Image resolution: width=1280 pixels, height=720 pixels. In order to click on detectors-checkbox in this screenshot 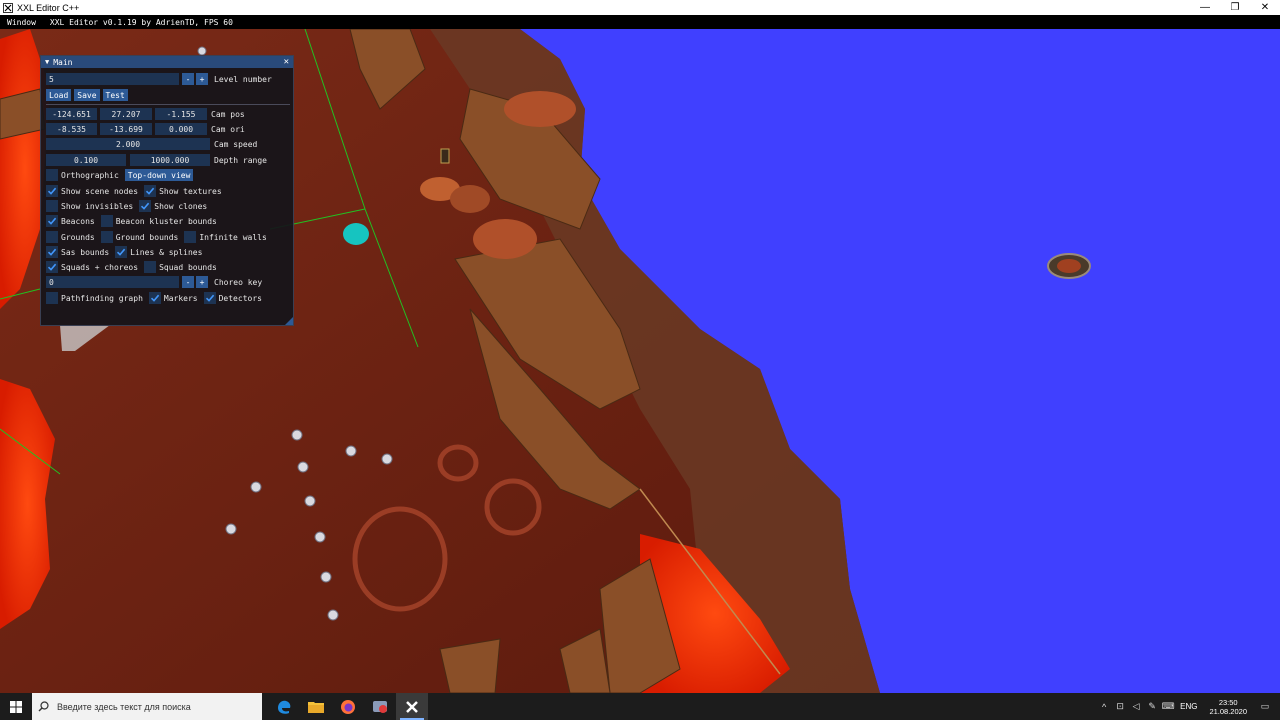, I will do `click(209, 298)`.